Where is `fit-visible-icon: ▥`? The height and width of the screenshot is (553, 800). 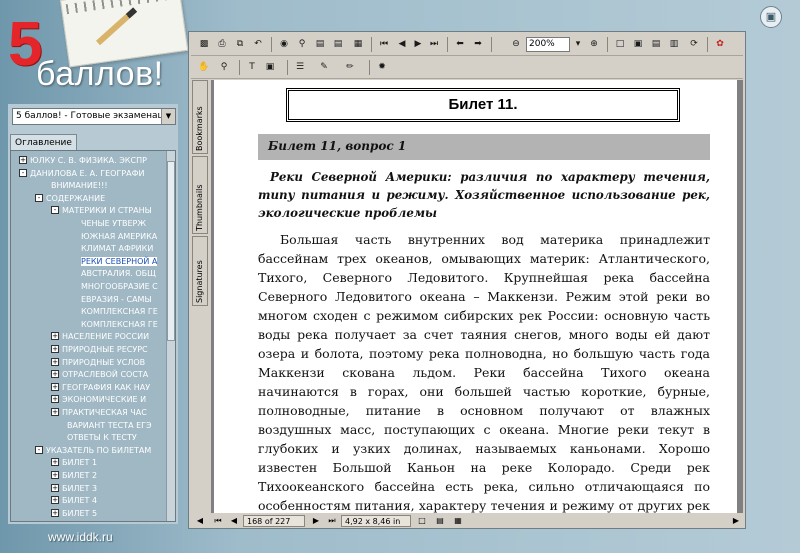
fit-visible-icon: ▥ is located at coordinates (674, 44).